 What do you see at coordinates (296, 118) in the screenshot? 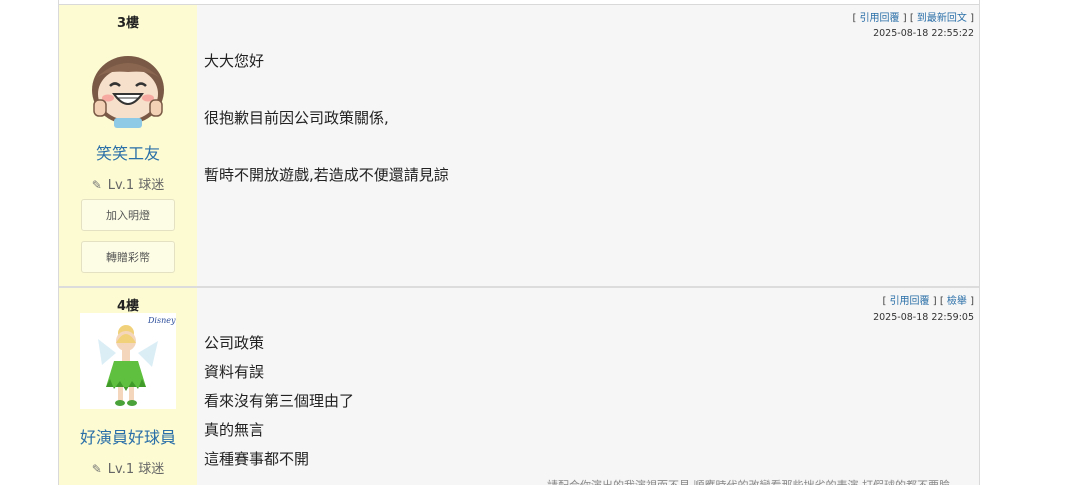
I see `post-line: 很抱歉目前因公司政策關係,` at bounding box center [296, 118].